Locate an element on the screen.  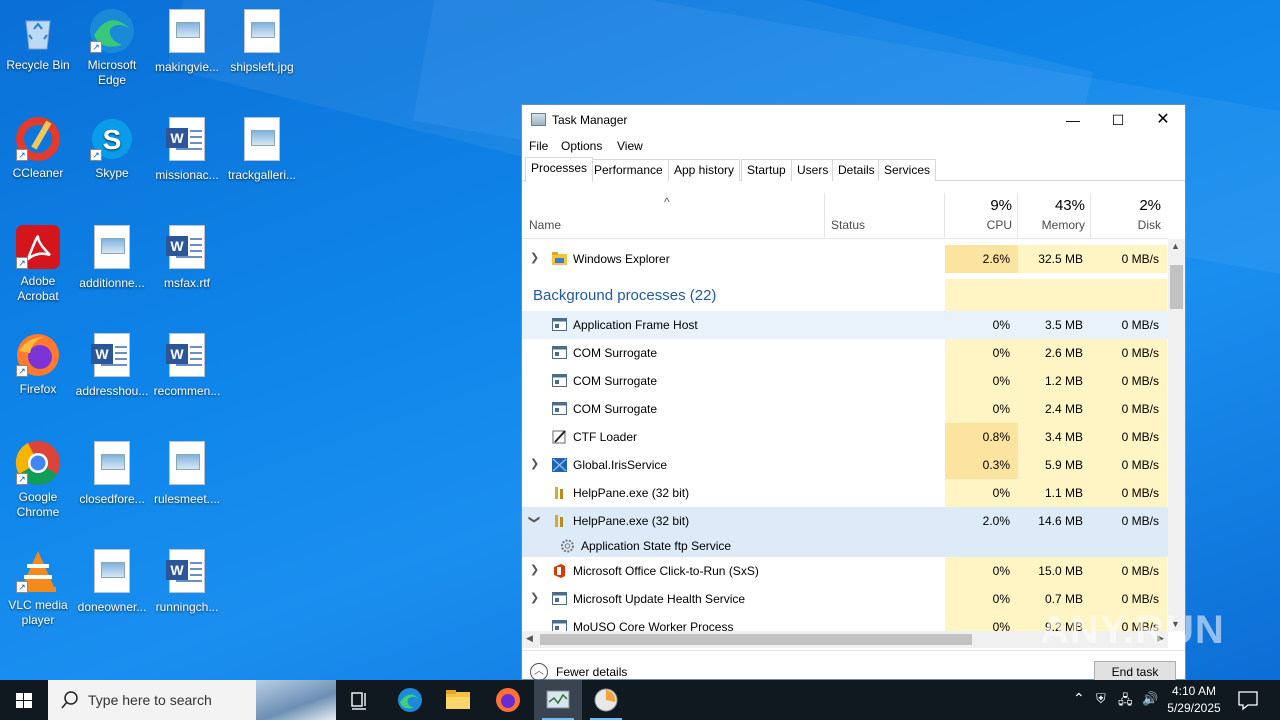
process-row-helppane-exe-32-bit: ❯ HelpPane.exe (32 bit) 2.0% 14.6 MB 0 MB/s is located at coordinates (845, 521).